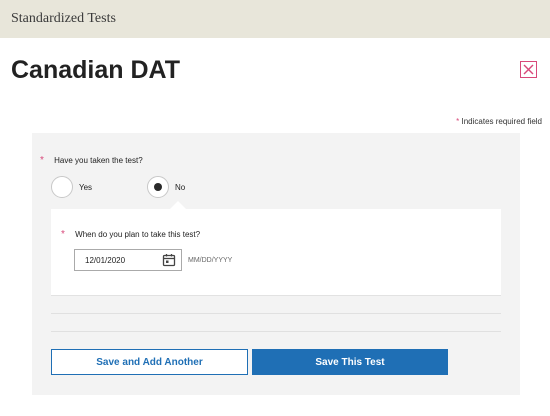 This screenshot has height=416, width=550. I want to click on radio-yes-label: Yes, so click(86, 187).